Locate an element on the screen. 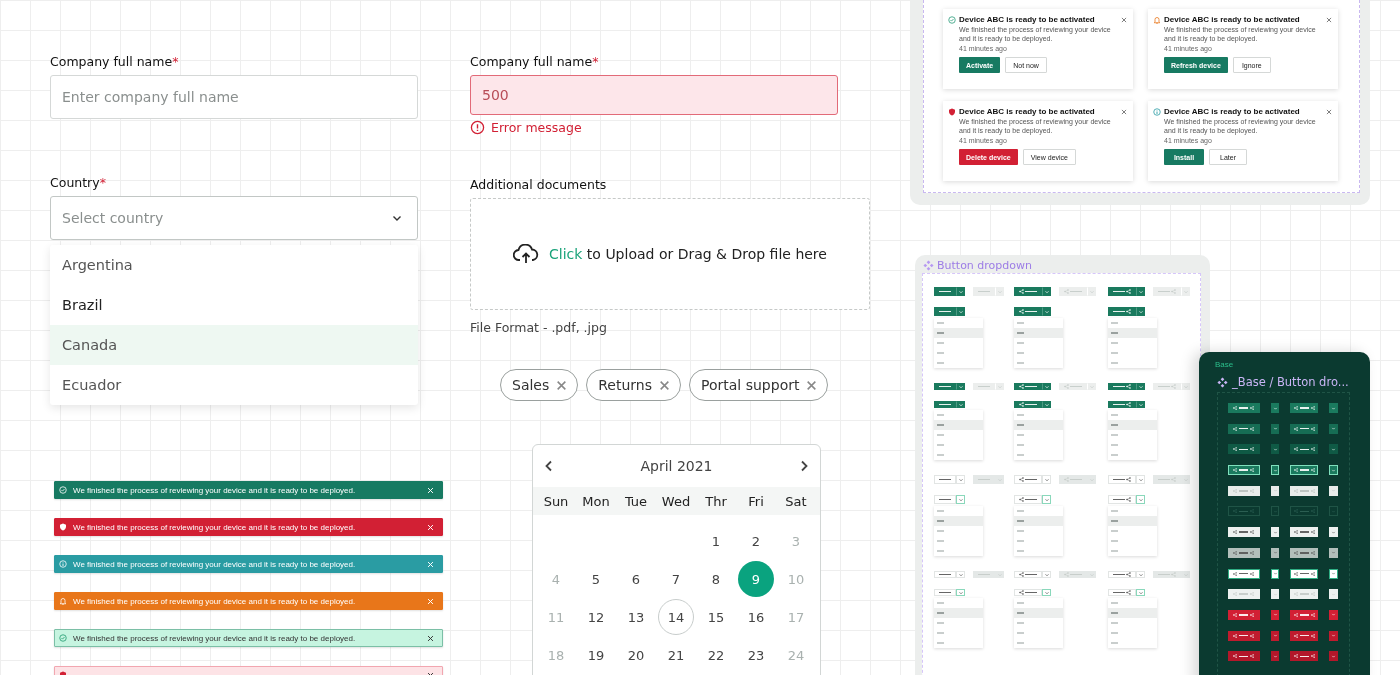 The height and width of the screenshot is (675, 1400). upload-dropzone: Click to Upload or Drag & Drop file here is located at coordinates (670, 254).